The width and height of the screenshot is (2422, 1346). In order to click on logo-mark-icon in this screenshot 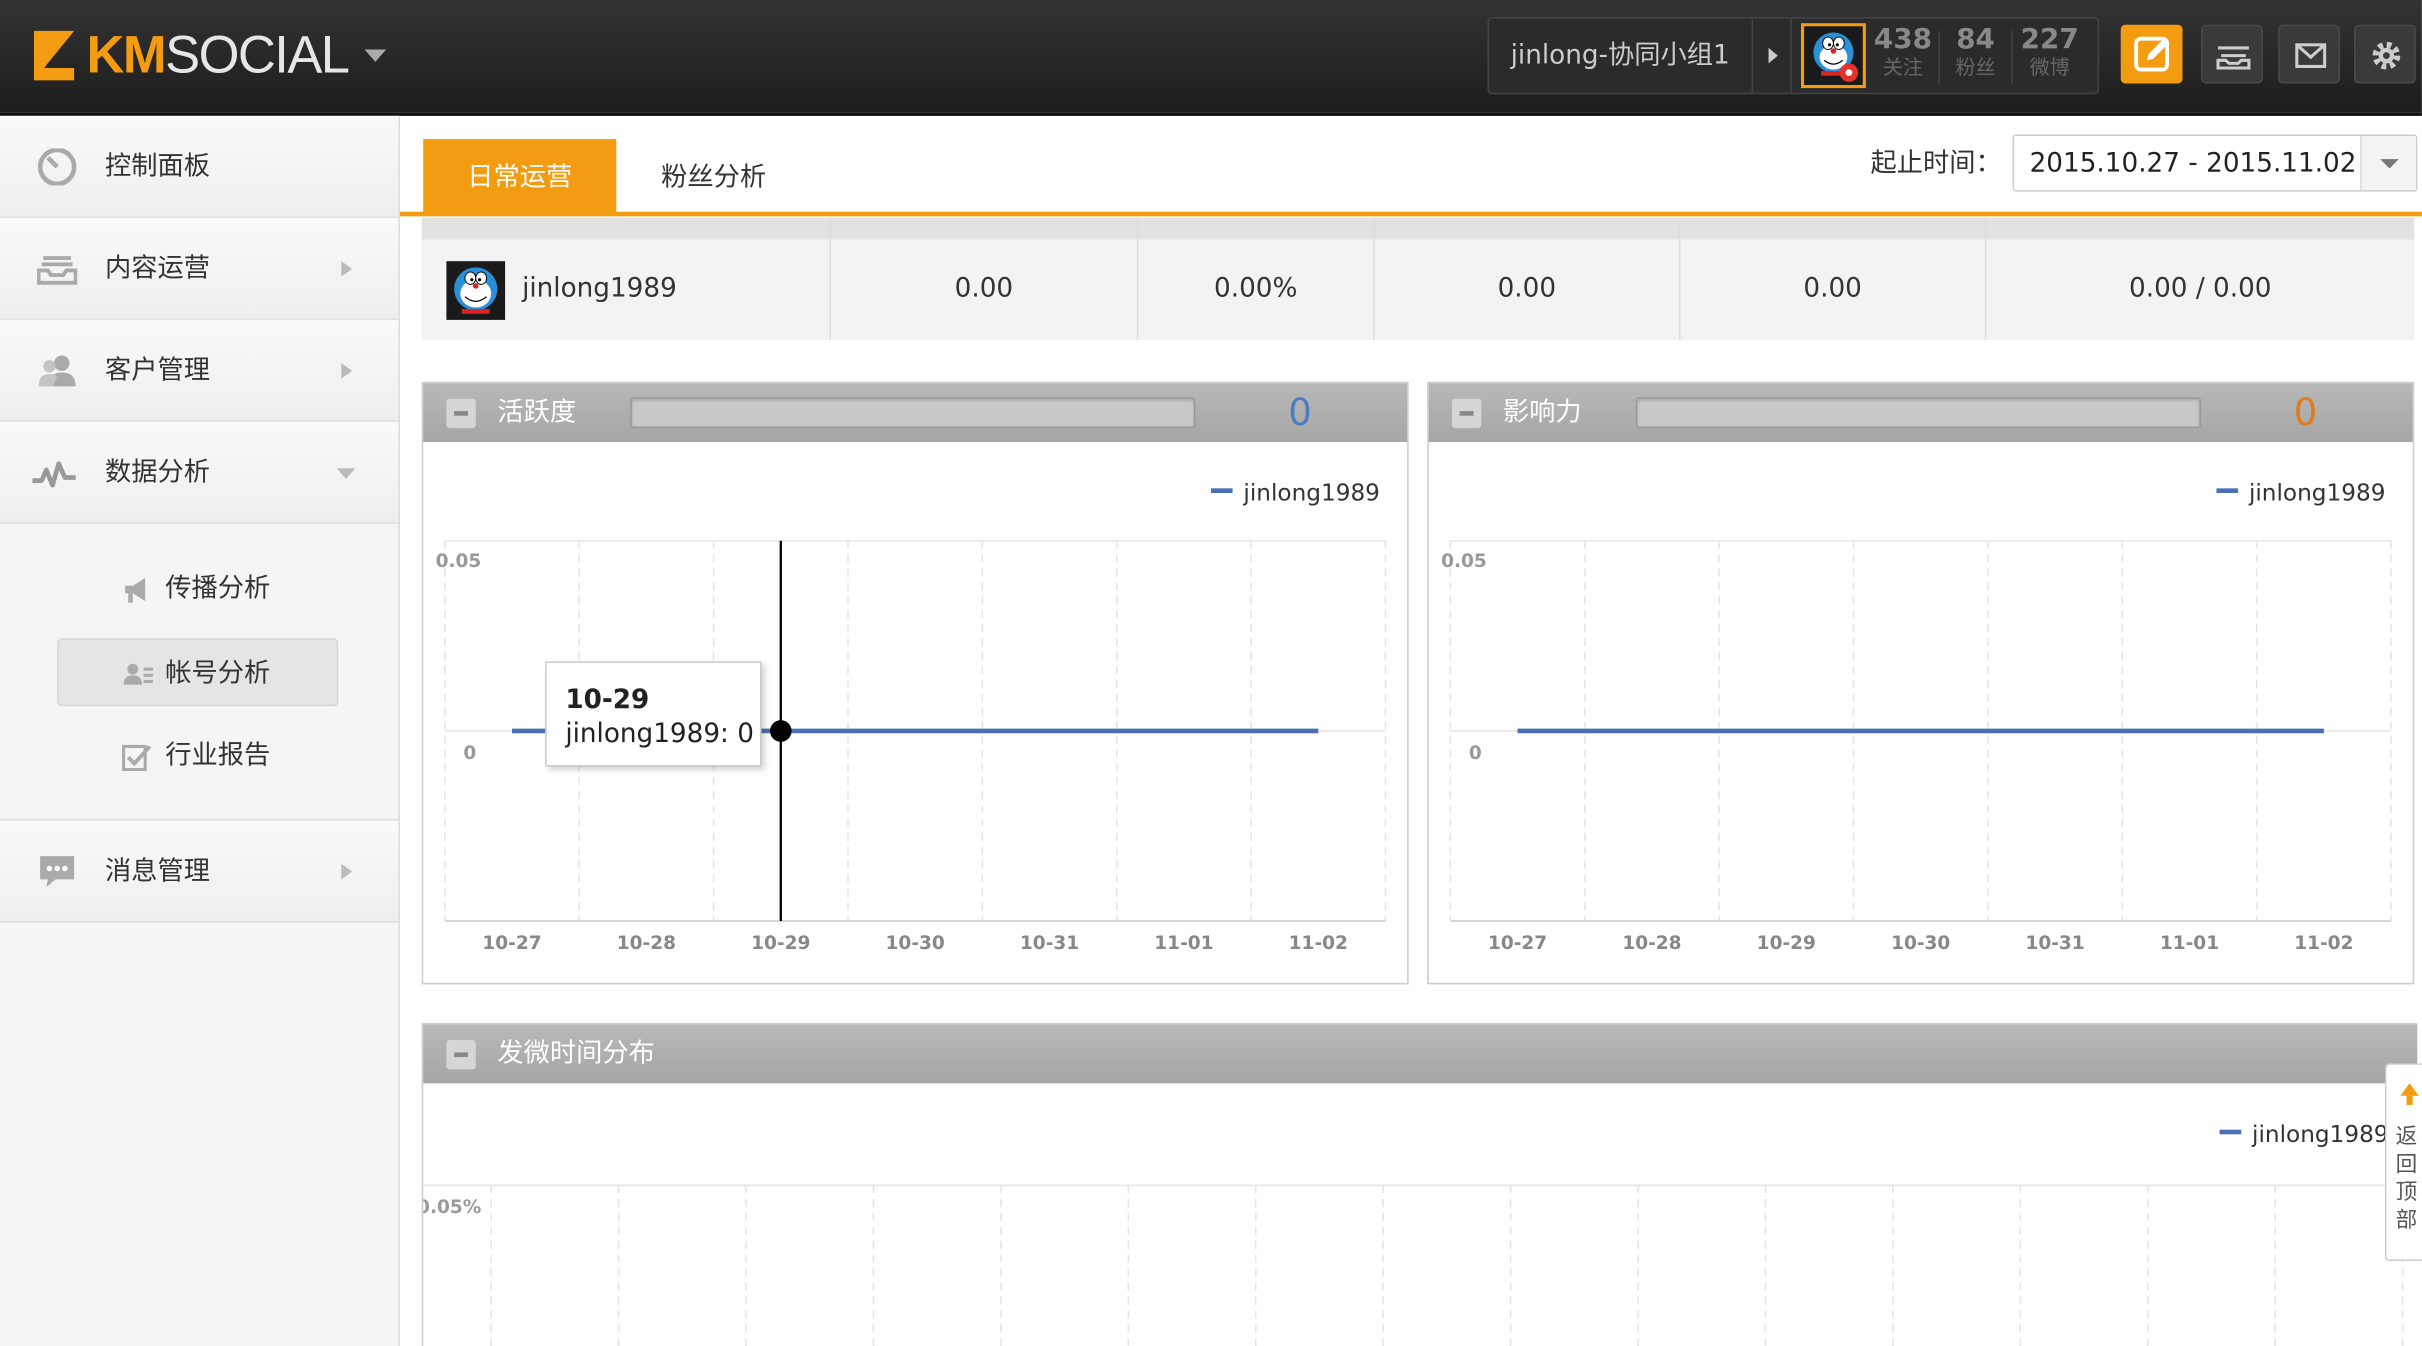, I will do `click(55, 55)`.